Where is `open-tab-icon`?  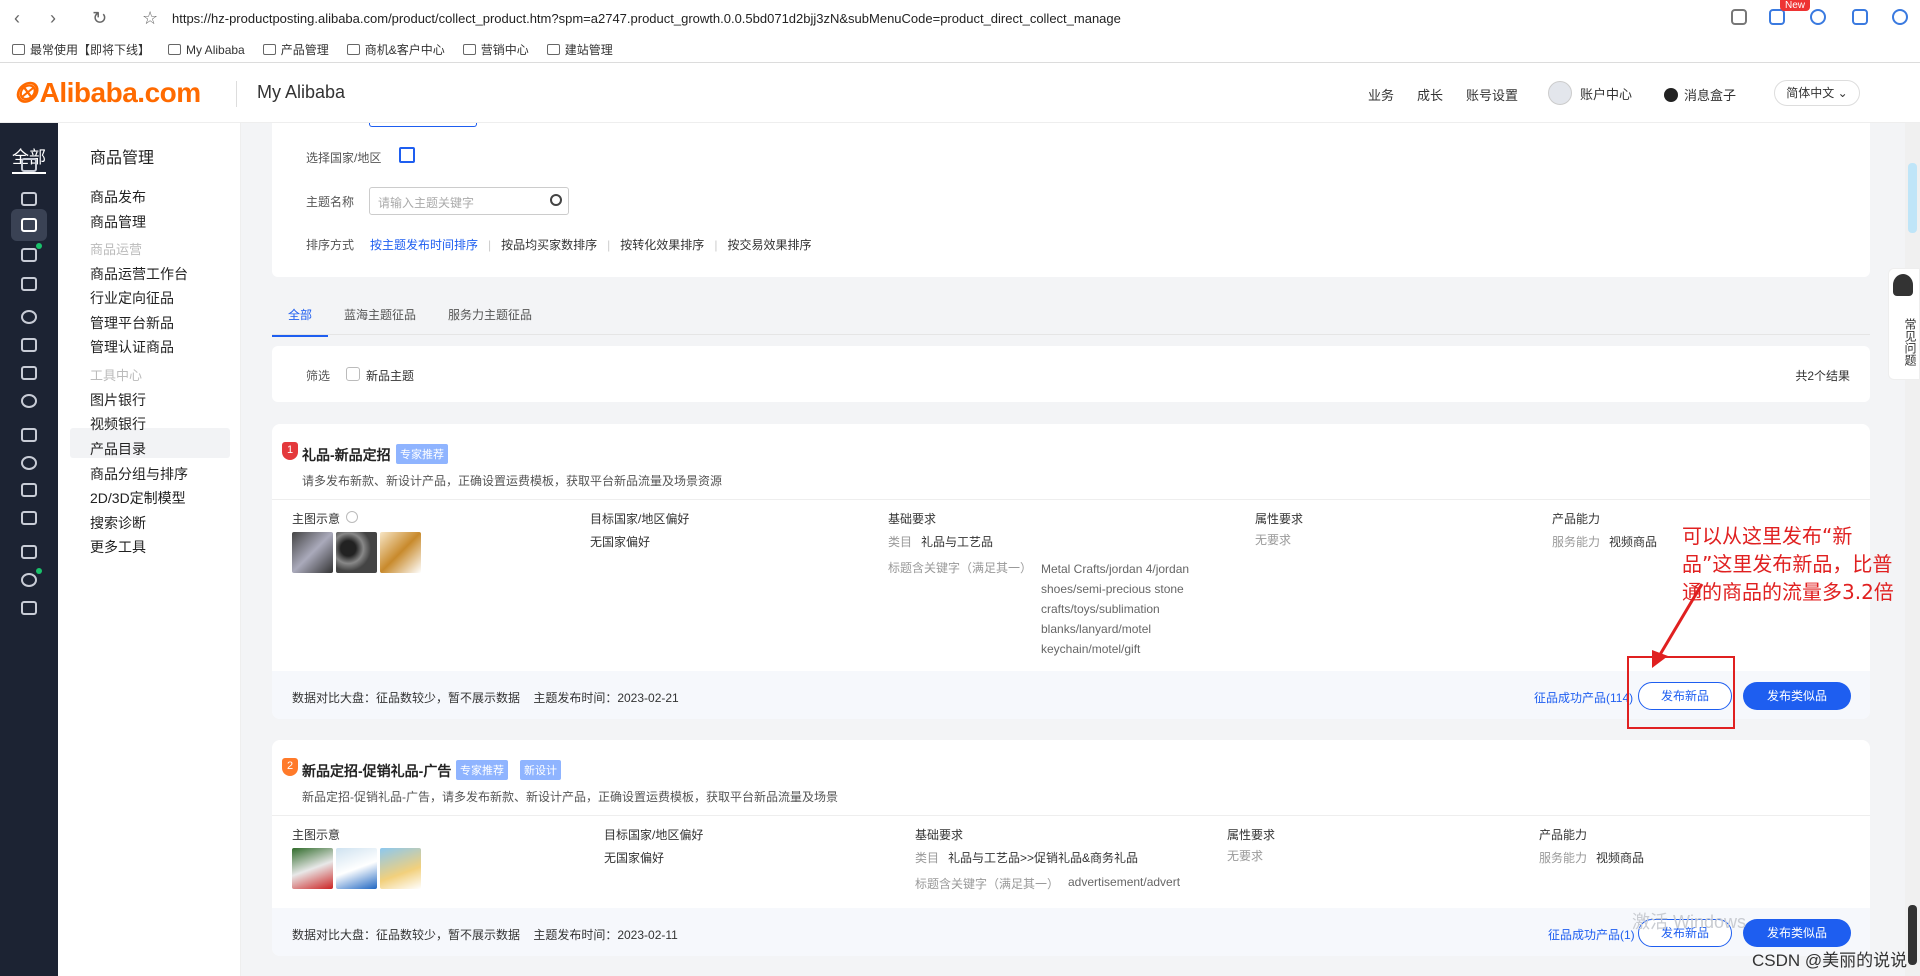
open-tab-icon is located at coordinates (1739, 17).